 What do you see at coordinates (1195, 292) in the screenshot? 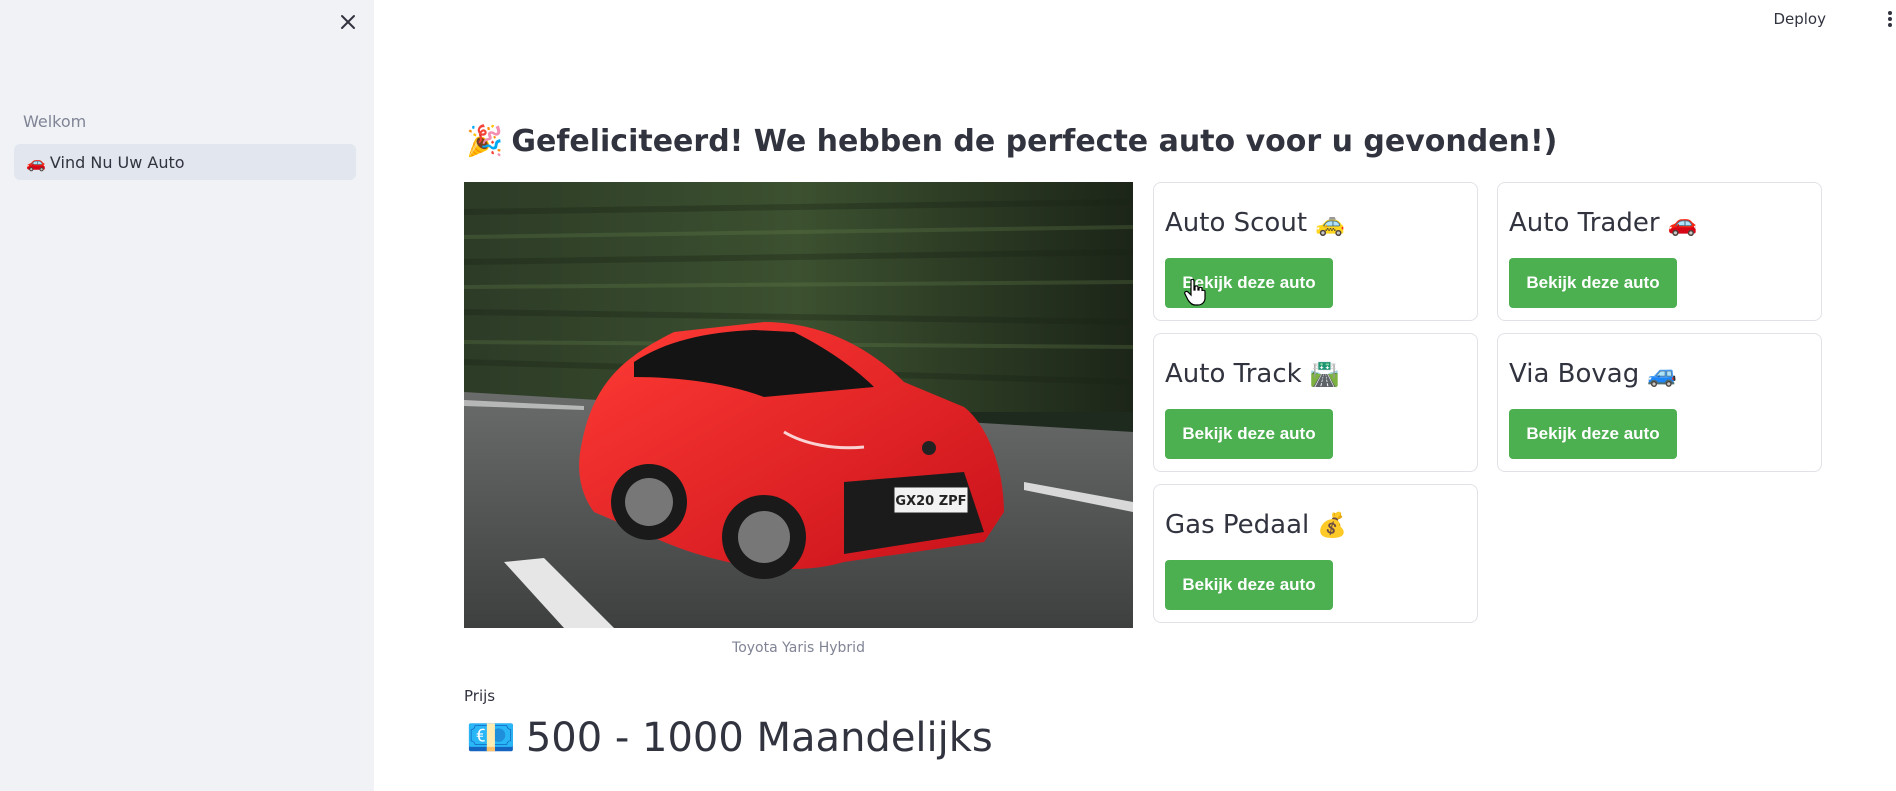
I see `hand-cursor-icon` at bounding box center [1195, 292].